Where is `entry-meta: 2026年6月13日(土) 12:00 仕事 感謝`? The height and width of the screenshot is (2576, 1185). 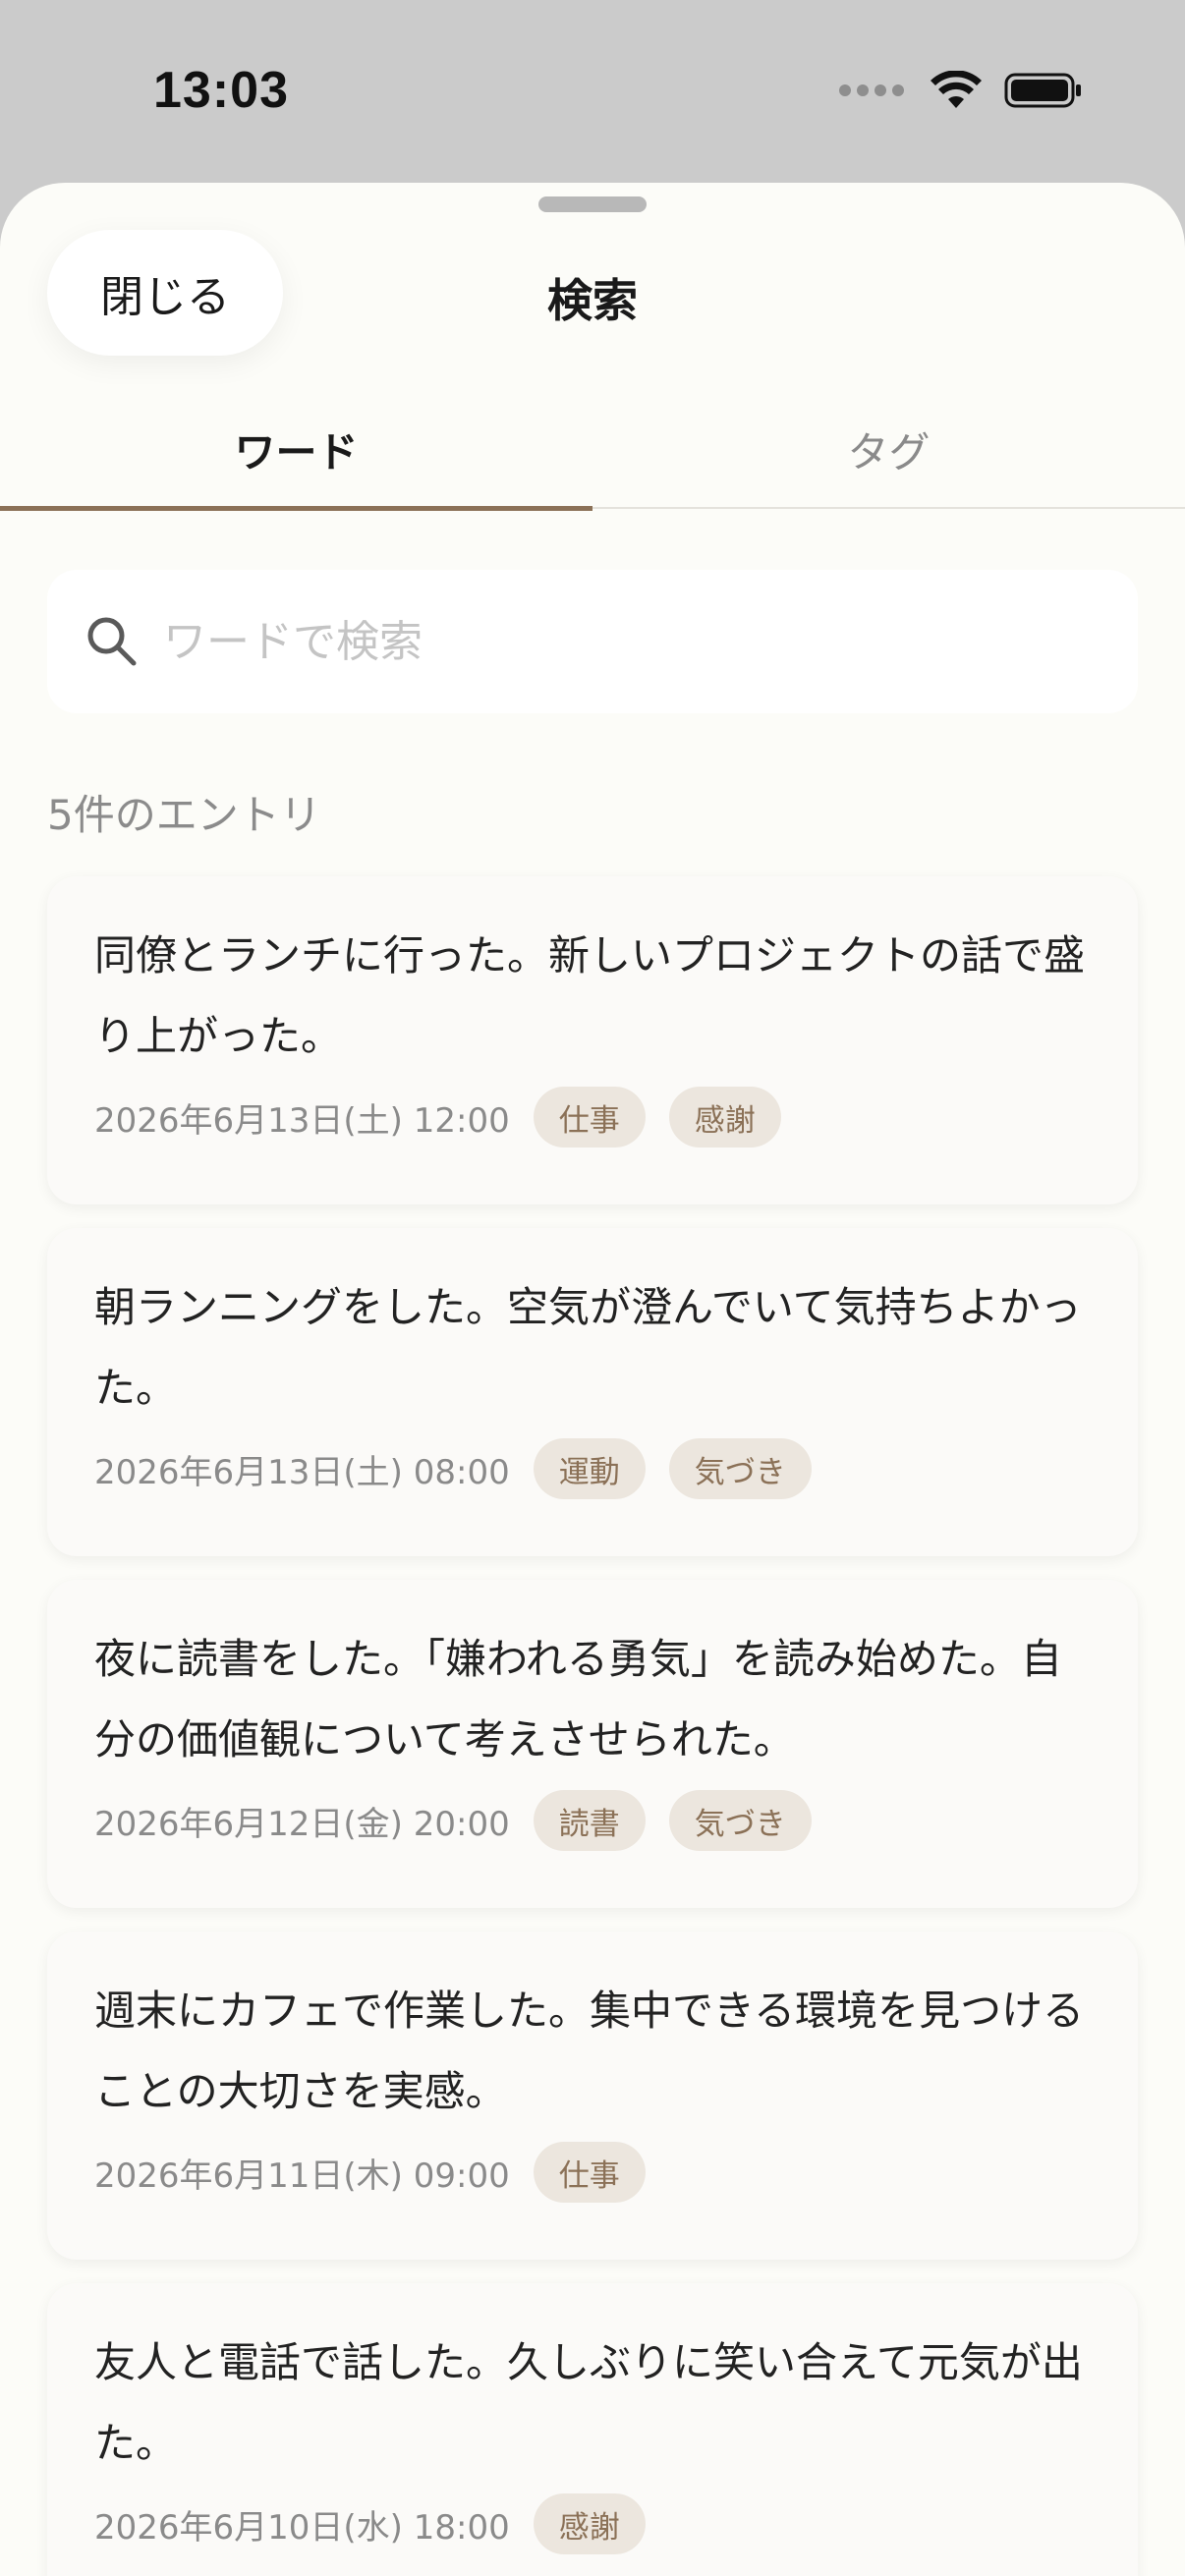 entry-meta: 2026年6月13日(土) 12:00 仕事 感謝 is located at coordinates (592, 1117).